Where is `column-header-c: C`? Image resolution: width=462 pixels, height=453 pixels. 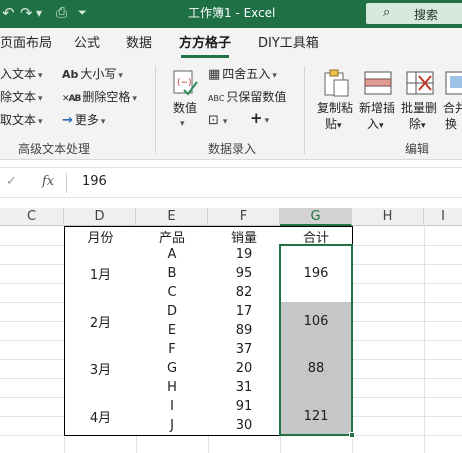
column-header-c: C is located at coordinates (32, 217).